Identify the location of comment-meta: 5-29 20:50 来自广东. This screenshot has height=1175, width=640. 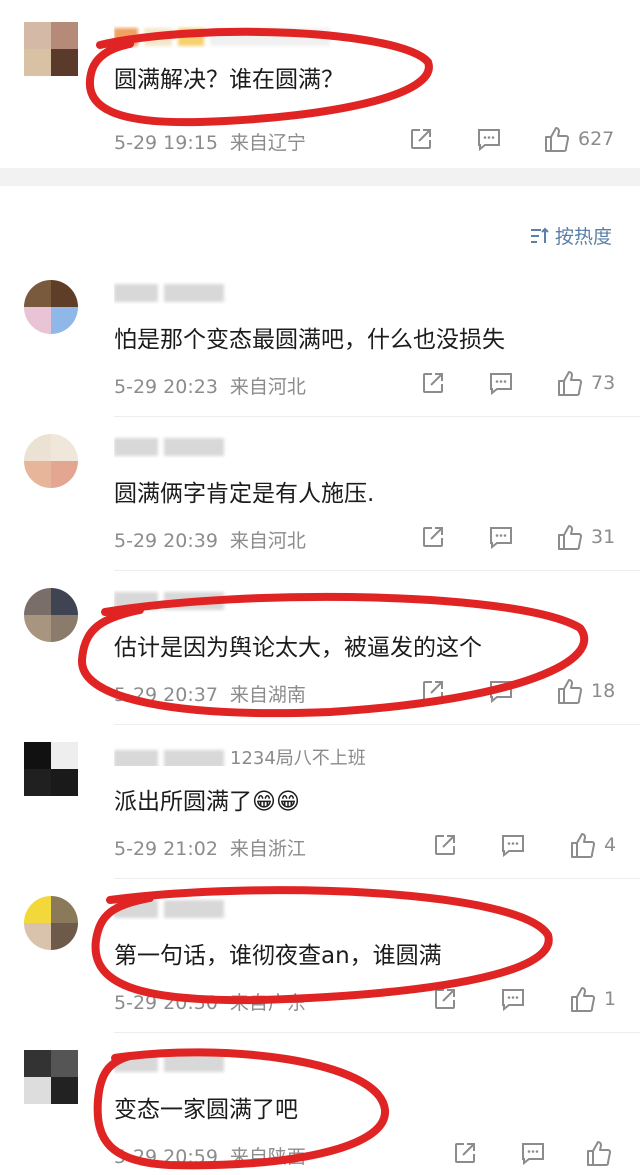
(210, 1001).